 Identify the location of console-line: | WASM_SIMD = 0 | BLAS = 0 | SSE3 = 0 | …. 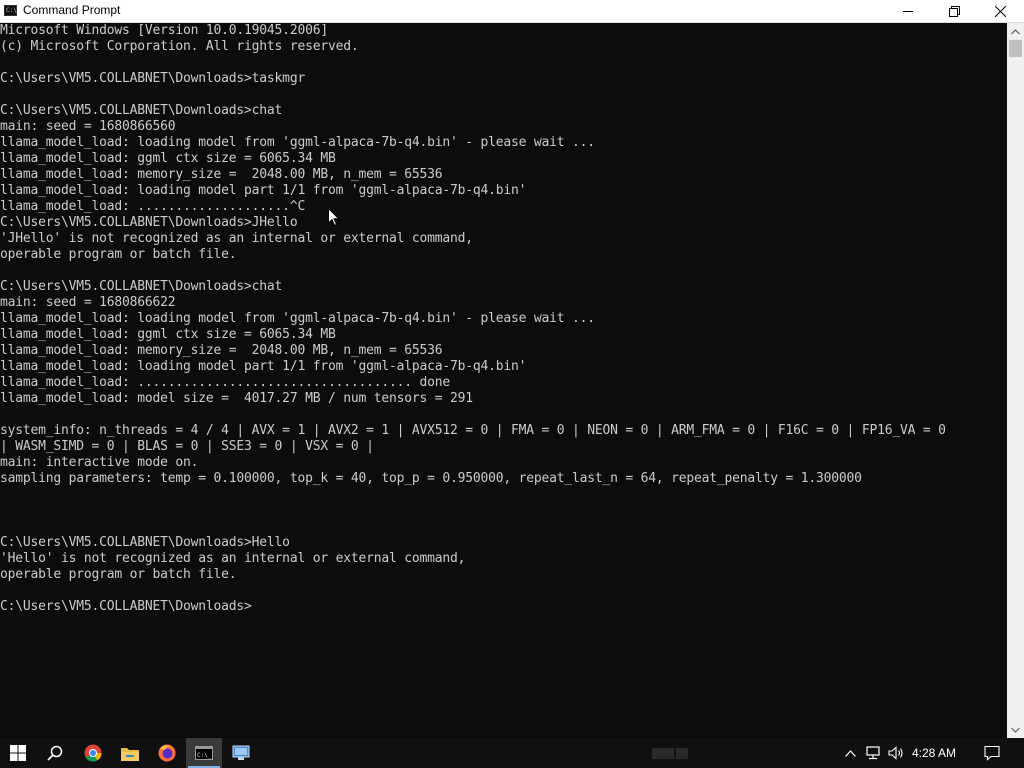
(187, 446).